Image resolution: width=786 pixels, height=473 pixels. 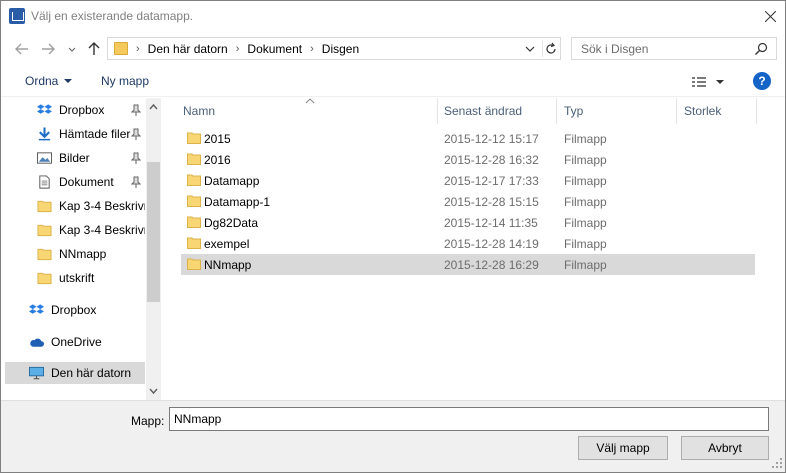 I want to click on file-row: 2016 2015-12-28 16:32 Filmapp, so click(x=468, y=159).